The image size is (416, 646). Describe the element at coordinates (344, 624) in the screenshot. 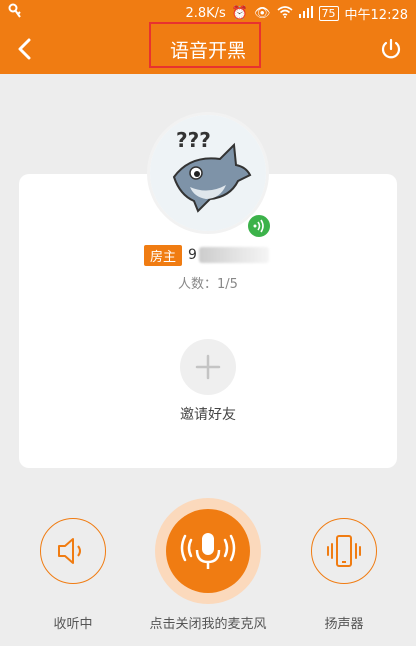

I see `speakerphone-label: 扬声器` at that location.